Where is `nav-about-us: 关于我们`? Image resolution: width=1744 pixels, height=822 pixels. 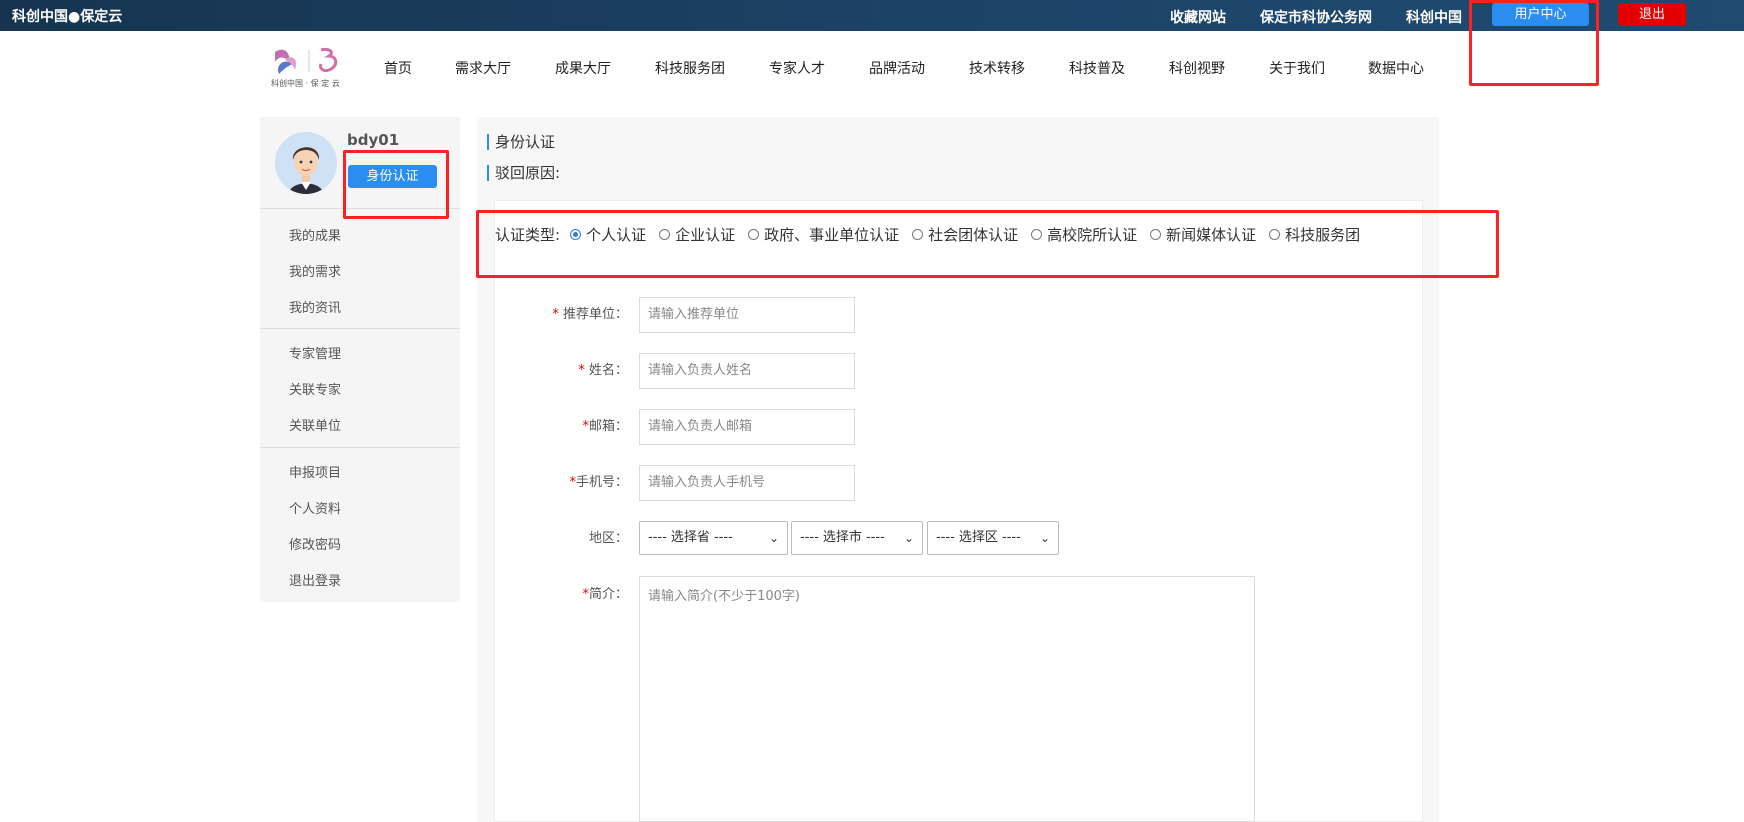
nav-about-us: 关于我们 is located at coordinates (1297, 68).